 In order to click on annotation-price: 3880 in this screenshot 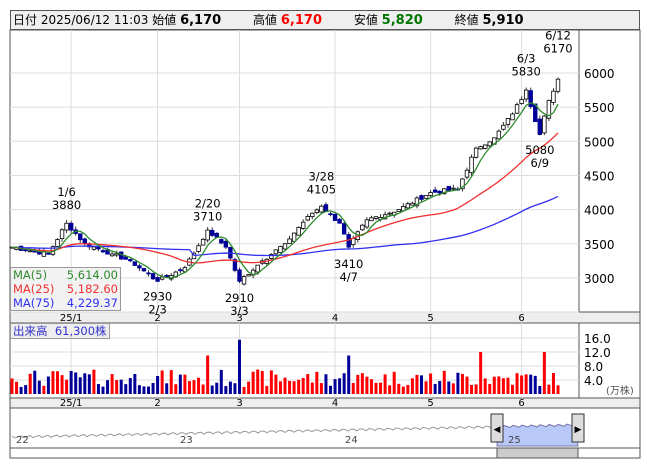, I will do `click(66, 205)`.